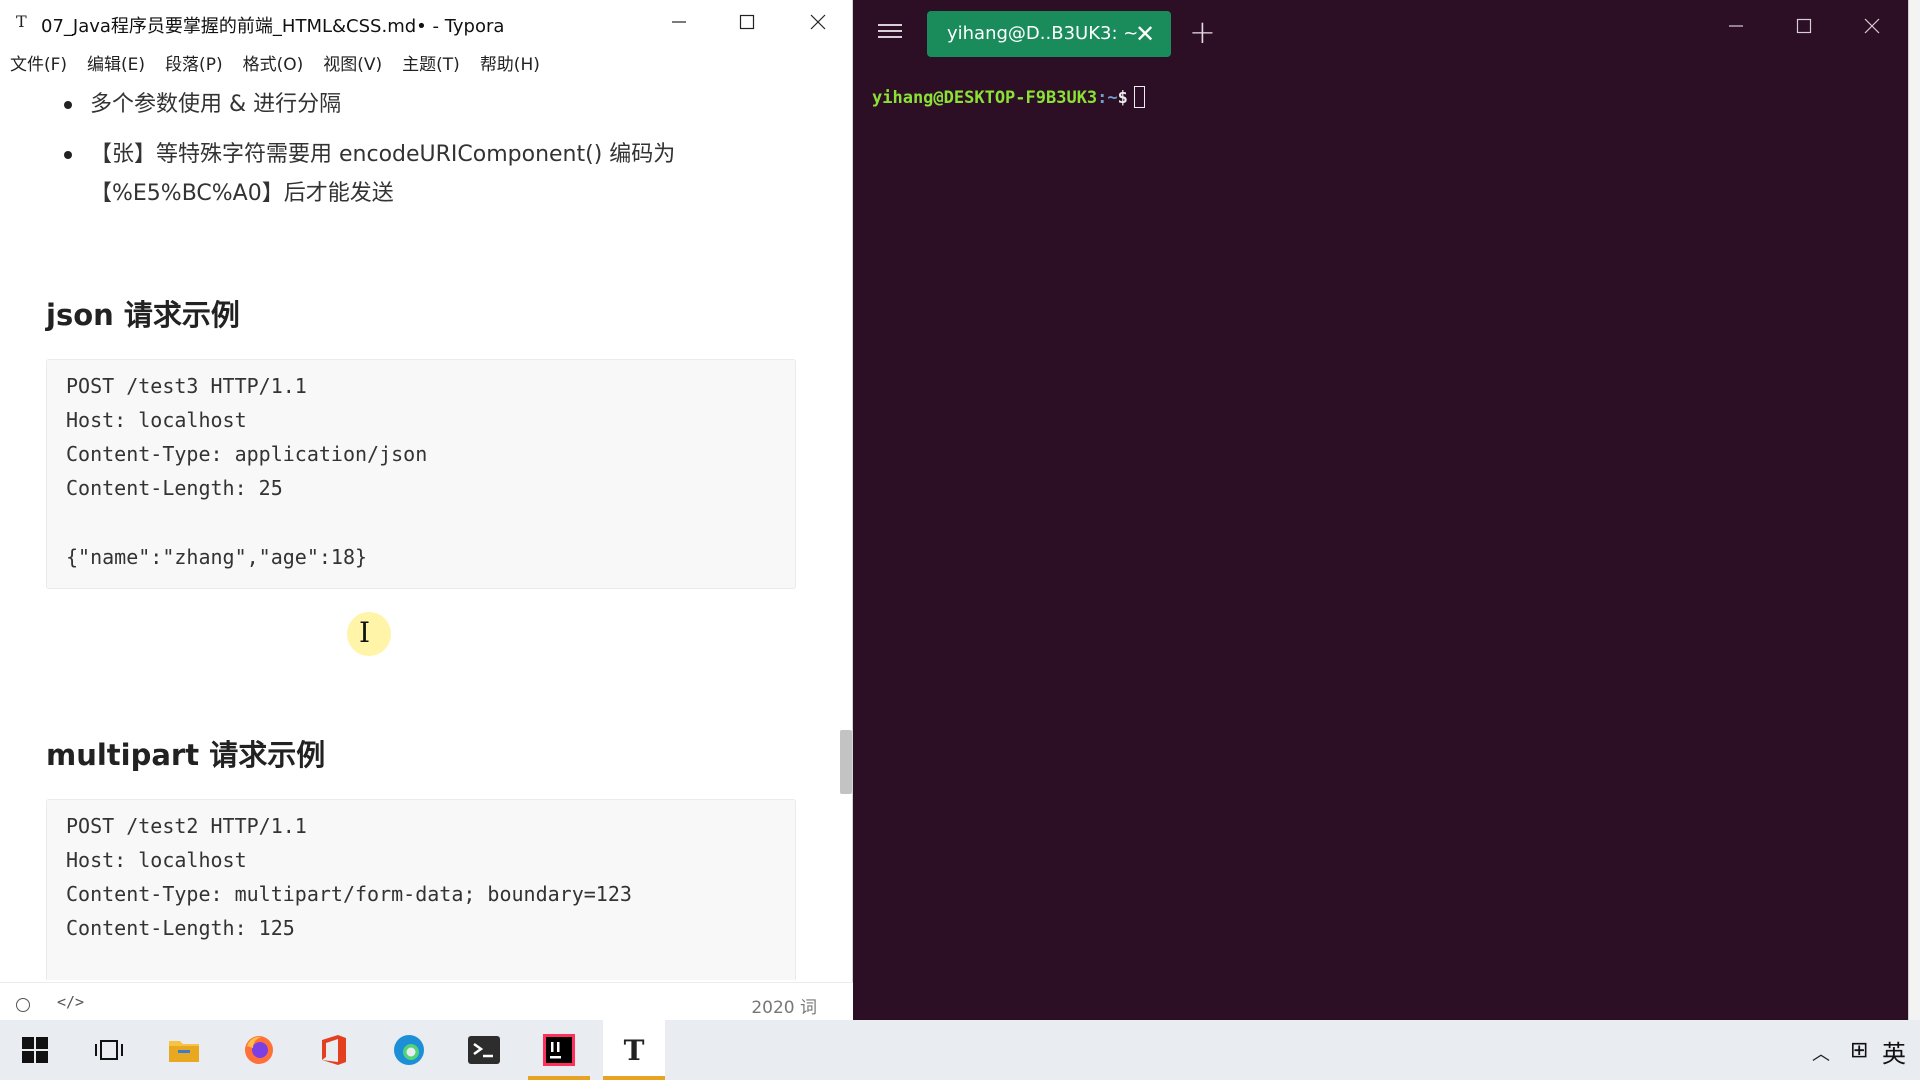 The height and width of the screenshot is (1080, 1920). I want to click on typora-icon: T, so click(634, 1050).